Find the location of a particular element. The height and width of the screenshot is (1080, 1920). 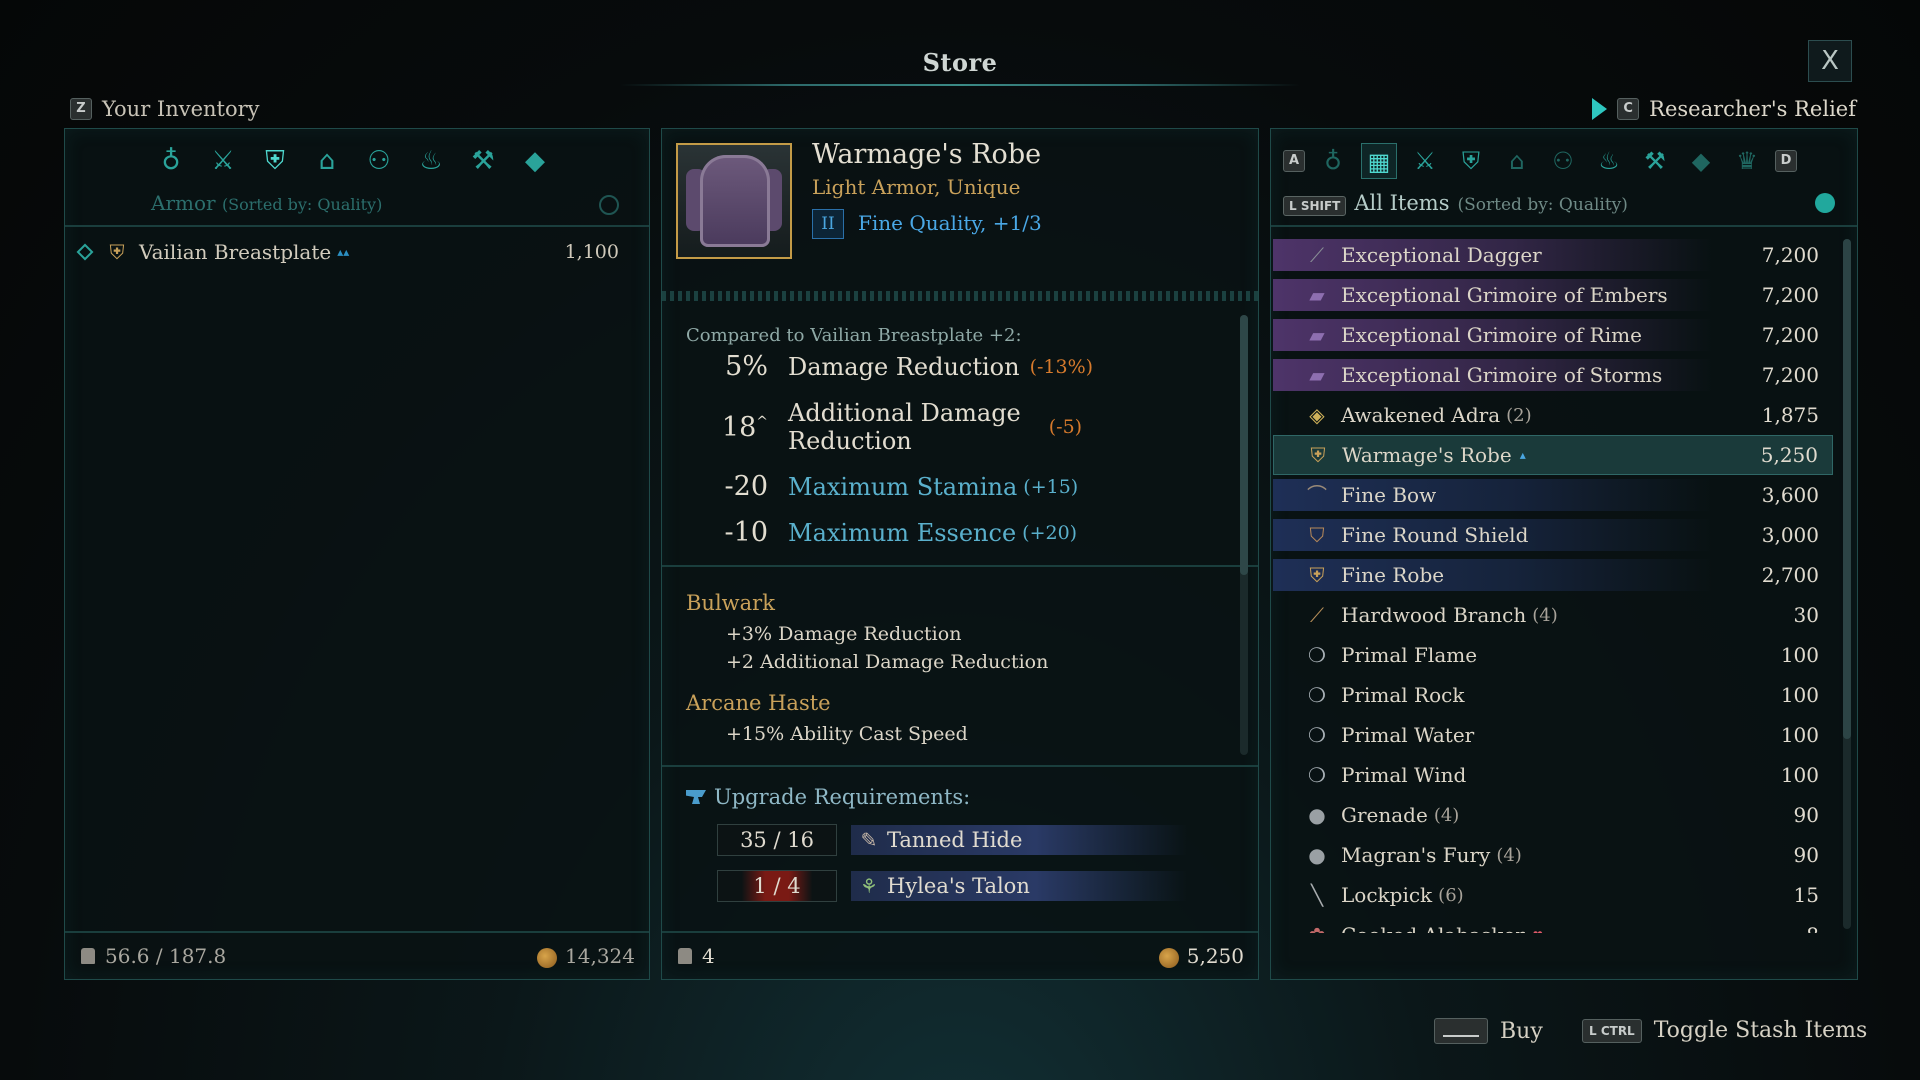

store-row: ● Magran's Fury (4) 90 is located at coordinates (1553, 855).